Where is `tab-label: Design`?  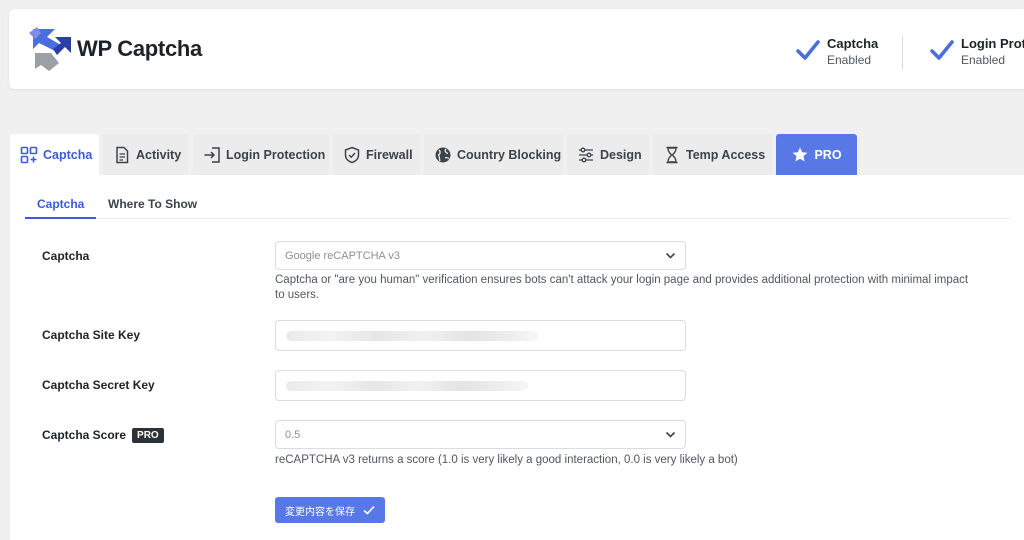
tab-label: Design is located at coordinates (621, 154).